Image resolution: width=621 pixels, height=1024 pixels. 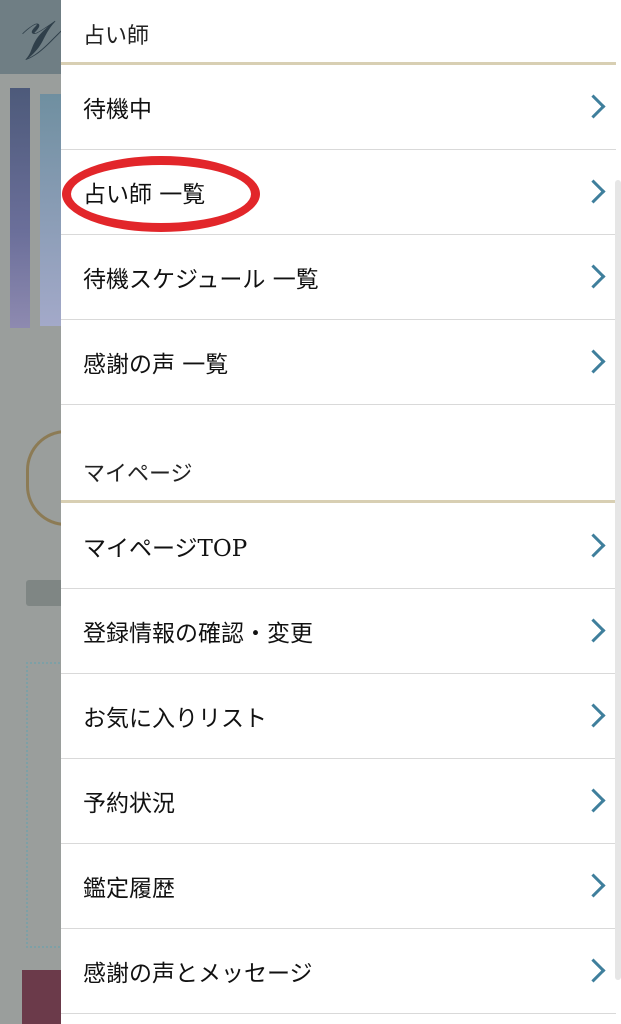 I want to click on section-header-mypage: マイページ, so click(x=338, y=454).